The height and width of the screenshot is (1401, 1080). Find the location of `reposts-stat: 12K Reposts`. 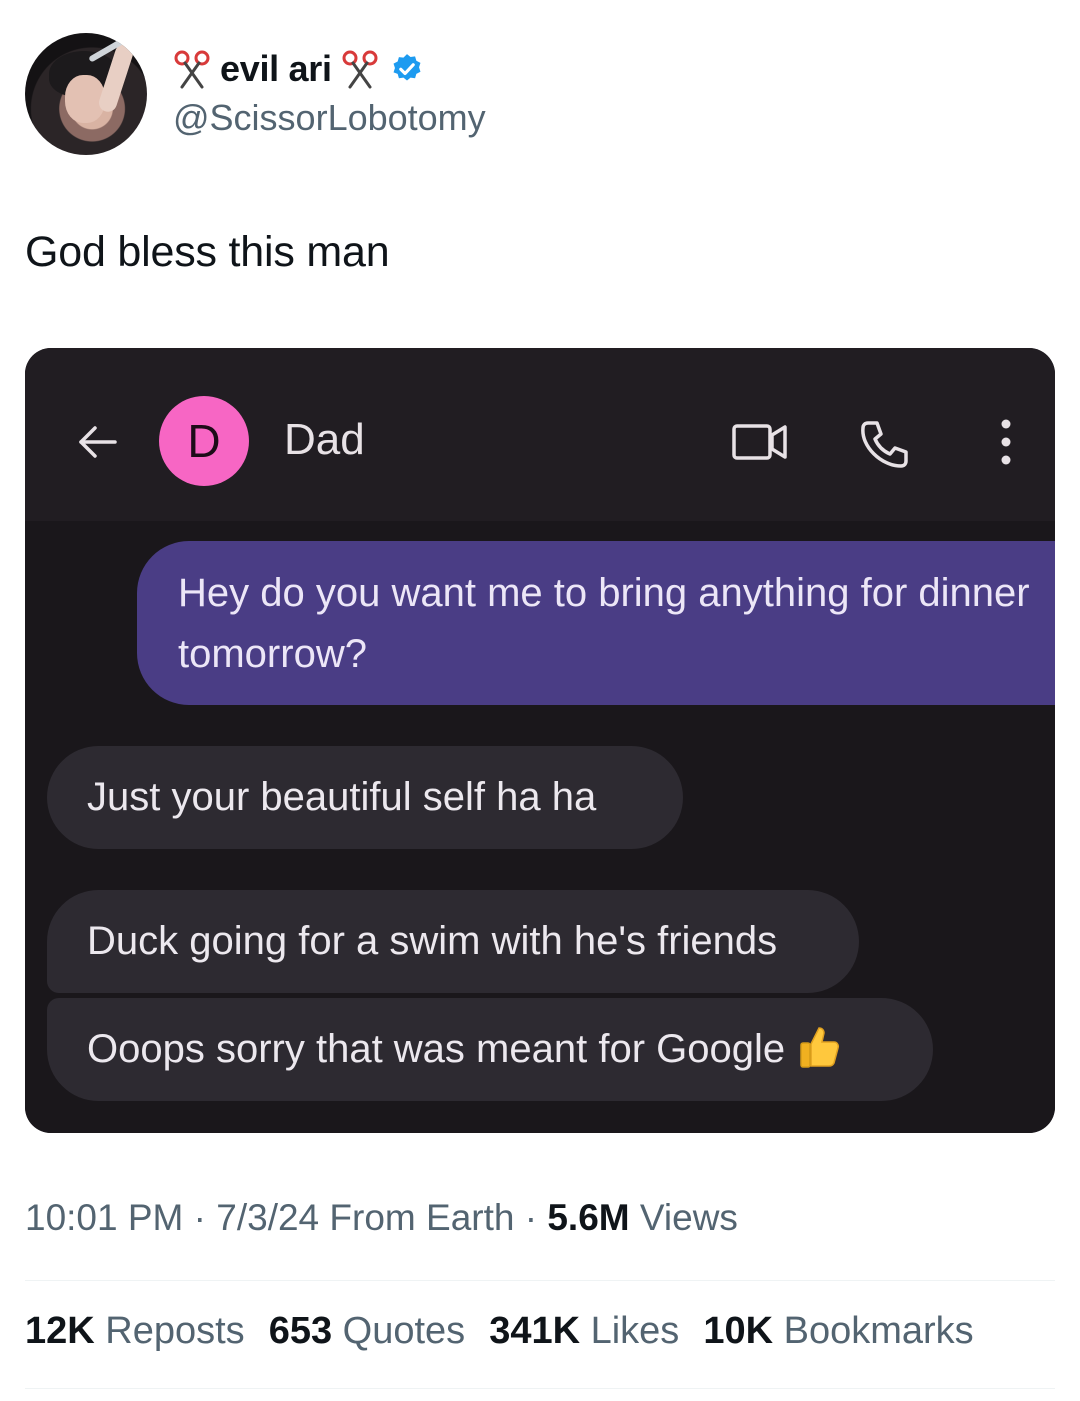

reposts-stat: 12K Reposts is located at coordinates (135, 1331).